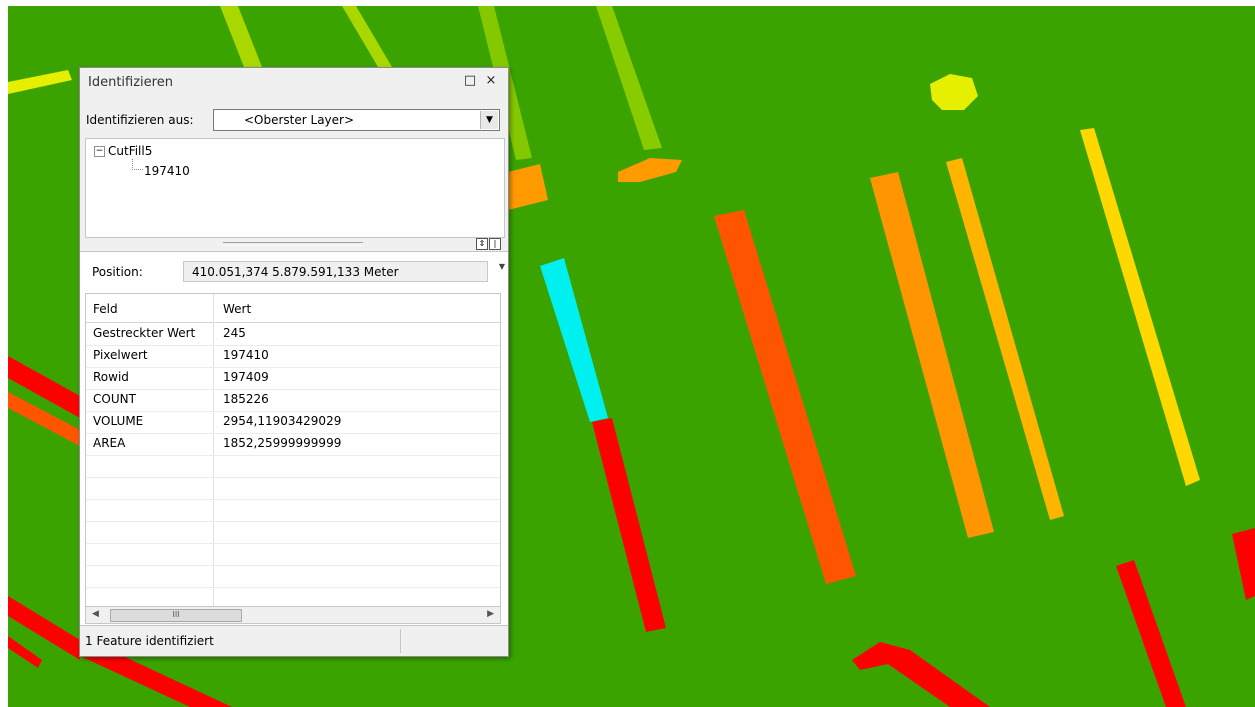  I want to click on scrollbar-thumb: III, so click(176, 615).